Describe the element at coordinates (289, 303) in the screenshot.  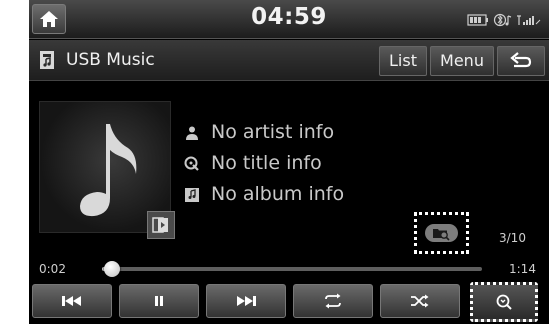
I see `playback-controls` at that location.